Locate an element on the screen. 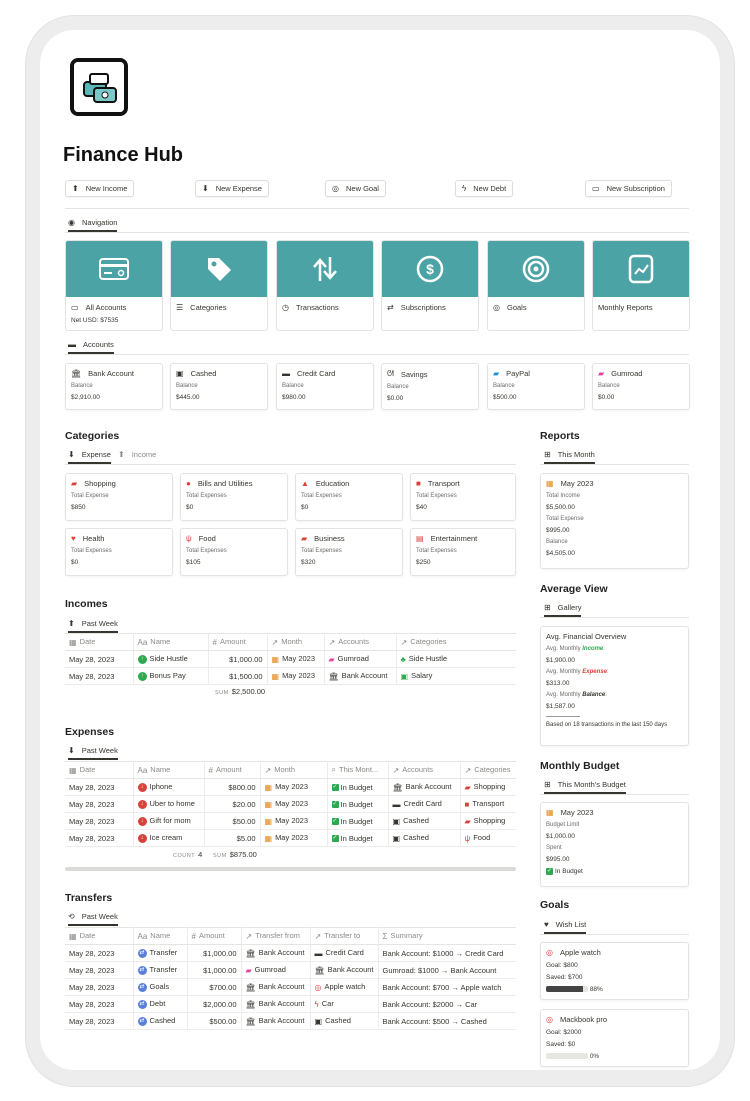 This screenshot has width=750, height=1101. new-debt-button: ϟ New Debt is located at coordinates (484, 188).